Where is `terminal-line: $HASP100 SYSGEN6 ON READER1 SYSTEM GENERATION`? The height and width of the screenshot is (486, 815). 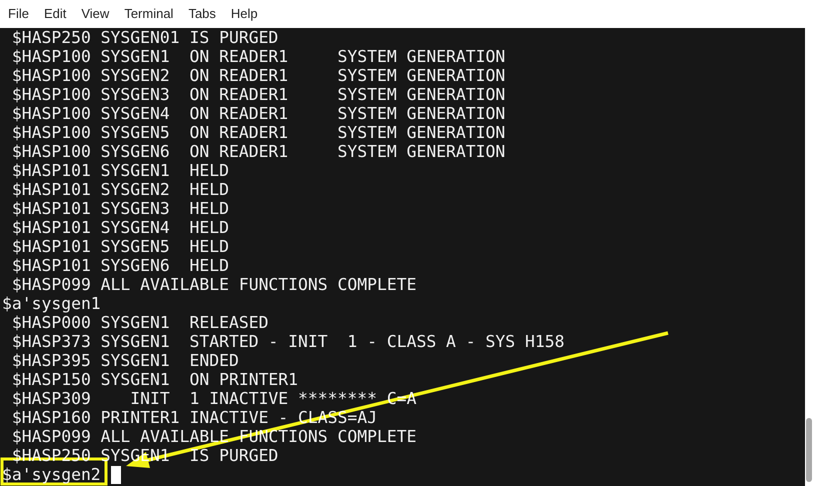 terminal-line: $HASP100 SYSGEN6 ON READER1 SYSTEM GENERATION is located at coordinates (258, 151).